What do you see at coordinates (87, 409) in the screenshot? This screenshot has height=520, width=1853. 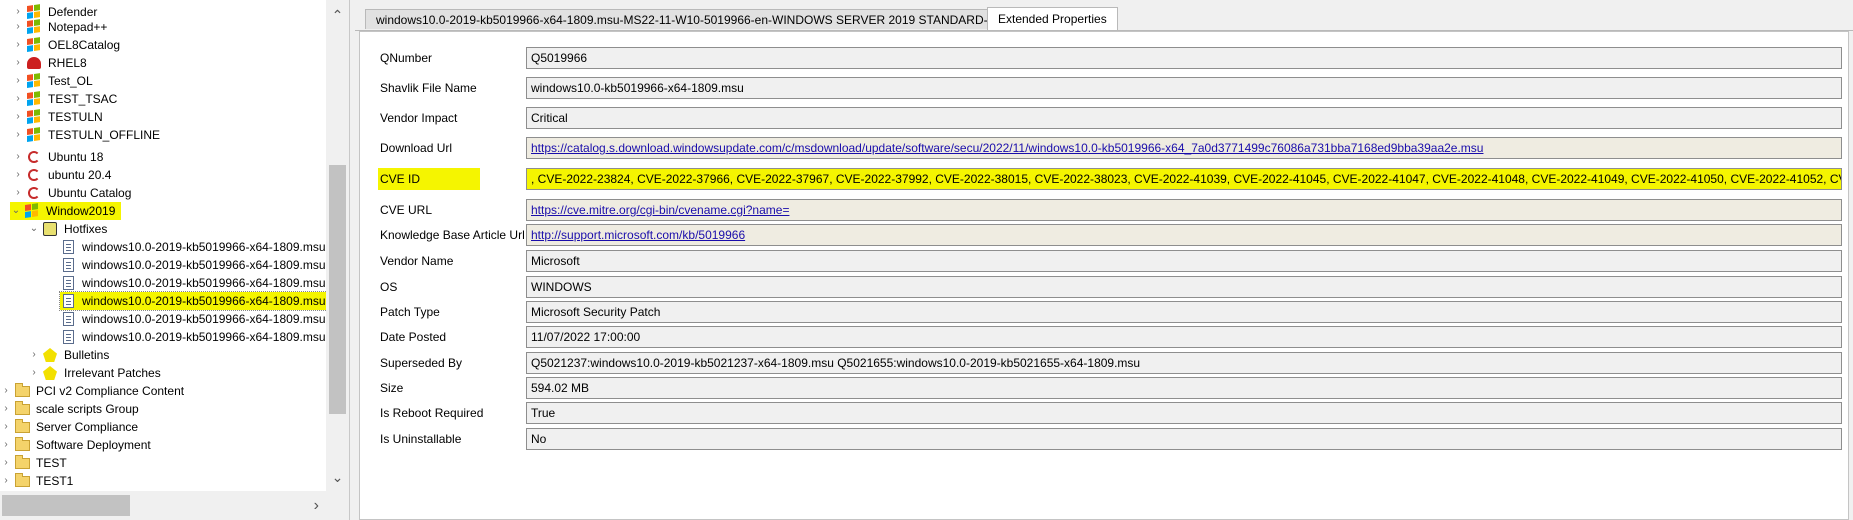 I see `tree-item-label: scale scripts Group` at bounding box center [87, 409].